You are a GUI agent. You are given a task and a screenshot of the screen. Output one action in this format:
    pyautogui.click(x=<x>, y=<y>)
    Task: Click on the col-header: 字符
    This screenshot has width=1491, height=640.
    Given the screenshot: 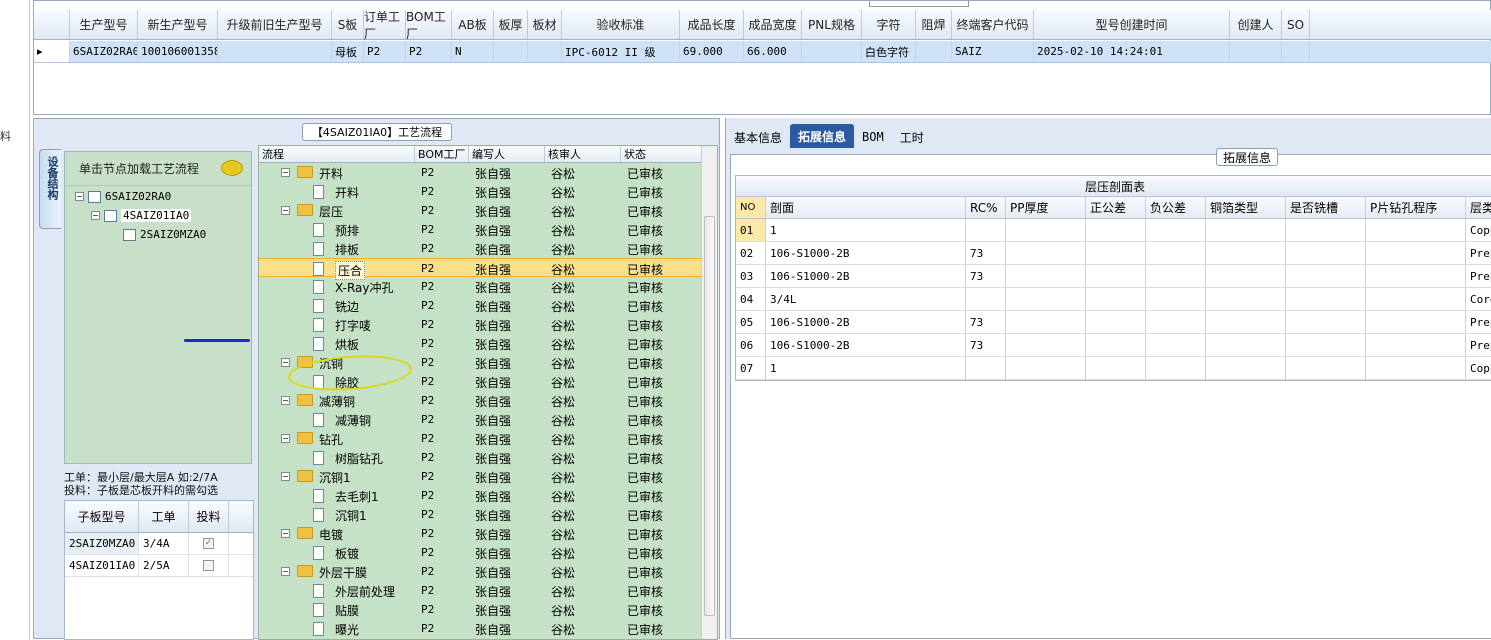 What is the action you would take?
    pyautogui.click(x=889, y=24)
    